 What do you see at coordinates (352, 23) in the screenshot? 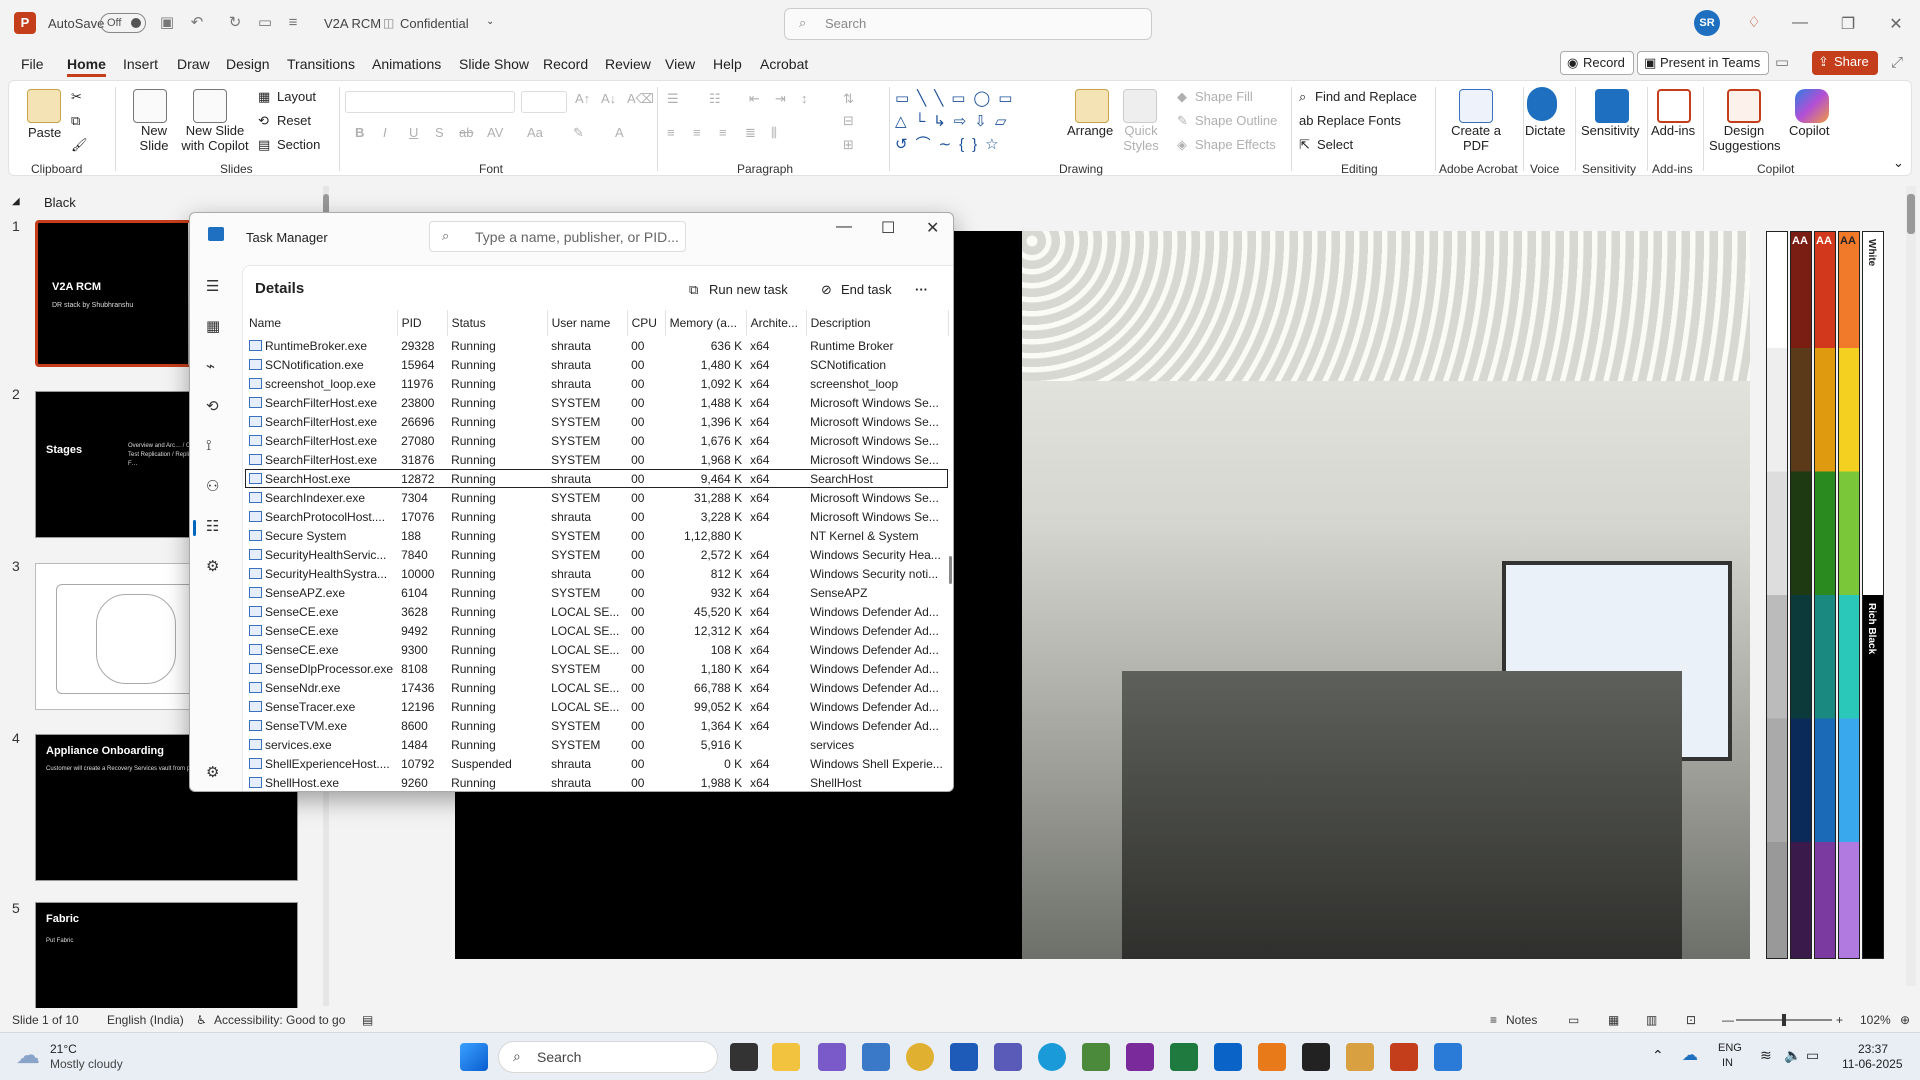
I see `file-name: V2A RCM` at bounding box center [352, 23].